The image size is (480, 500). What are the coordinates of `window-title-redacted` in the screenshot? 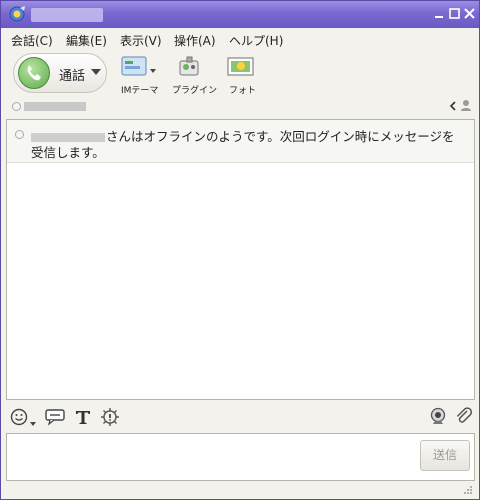 It's located at (67, 15).